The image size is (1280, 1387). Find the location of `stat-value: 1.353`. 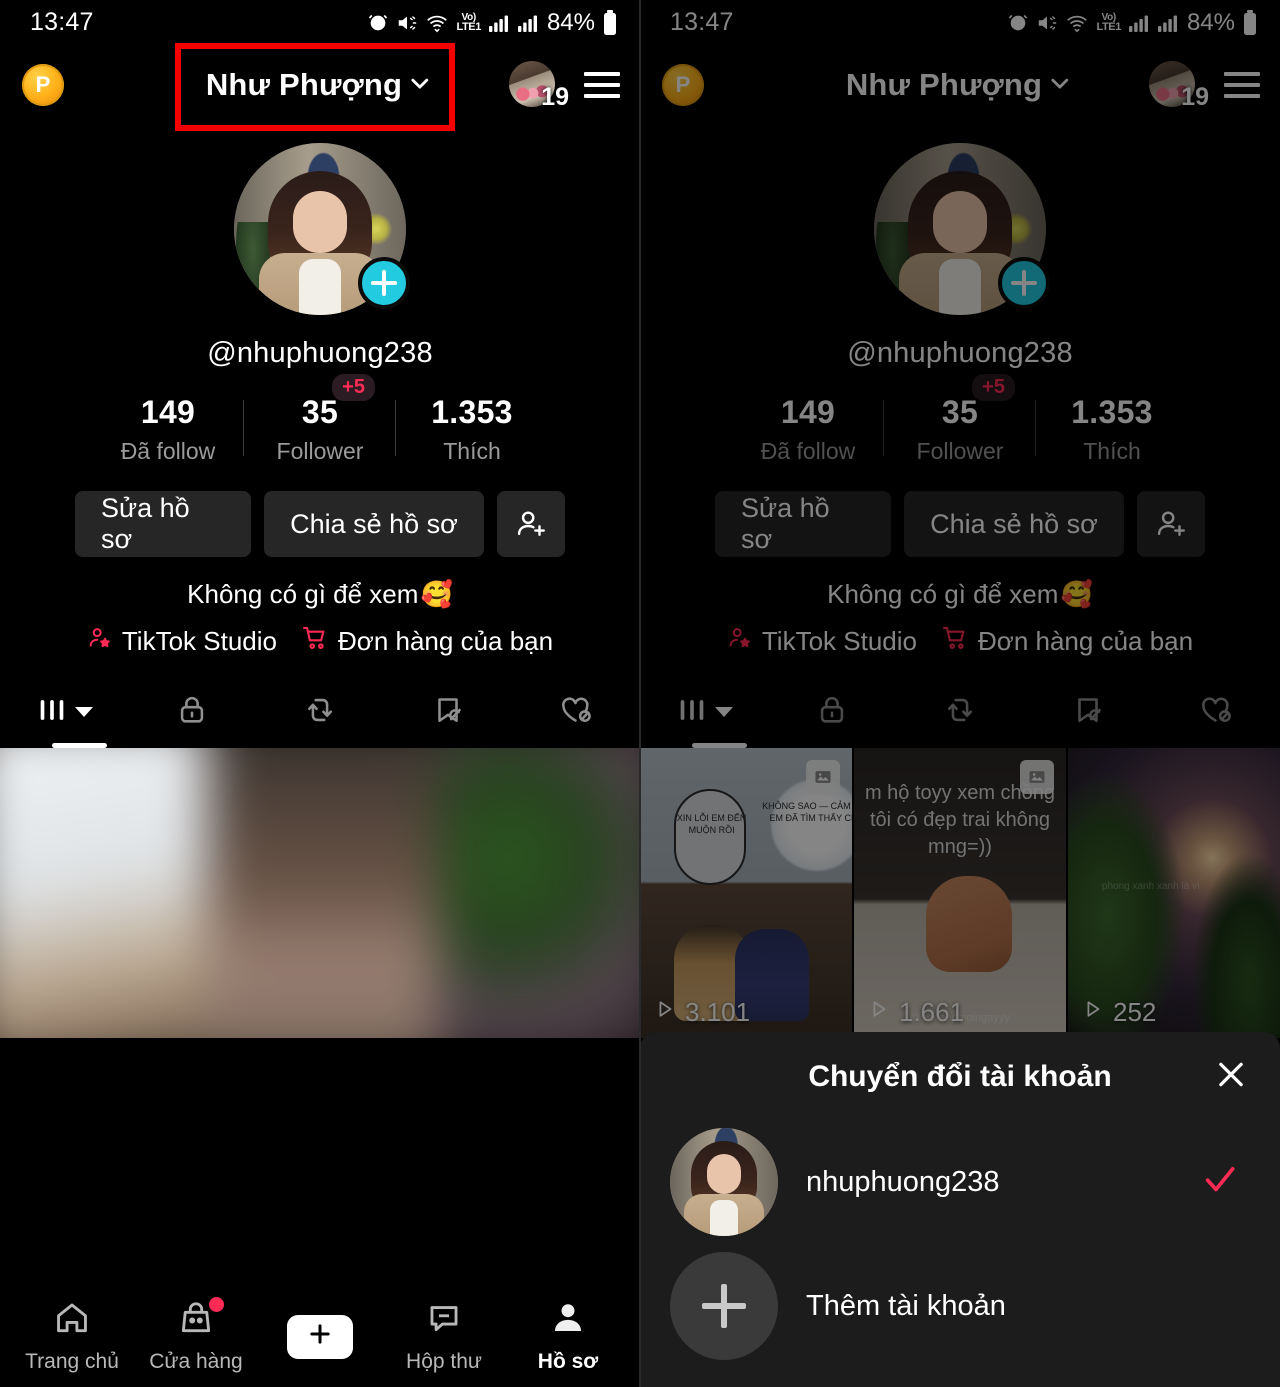

stat-value: 1.353 is located at coordinates (472, 412).